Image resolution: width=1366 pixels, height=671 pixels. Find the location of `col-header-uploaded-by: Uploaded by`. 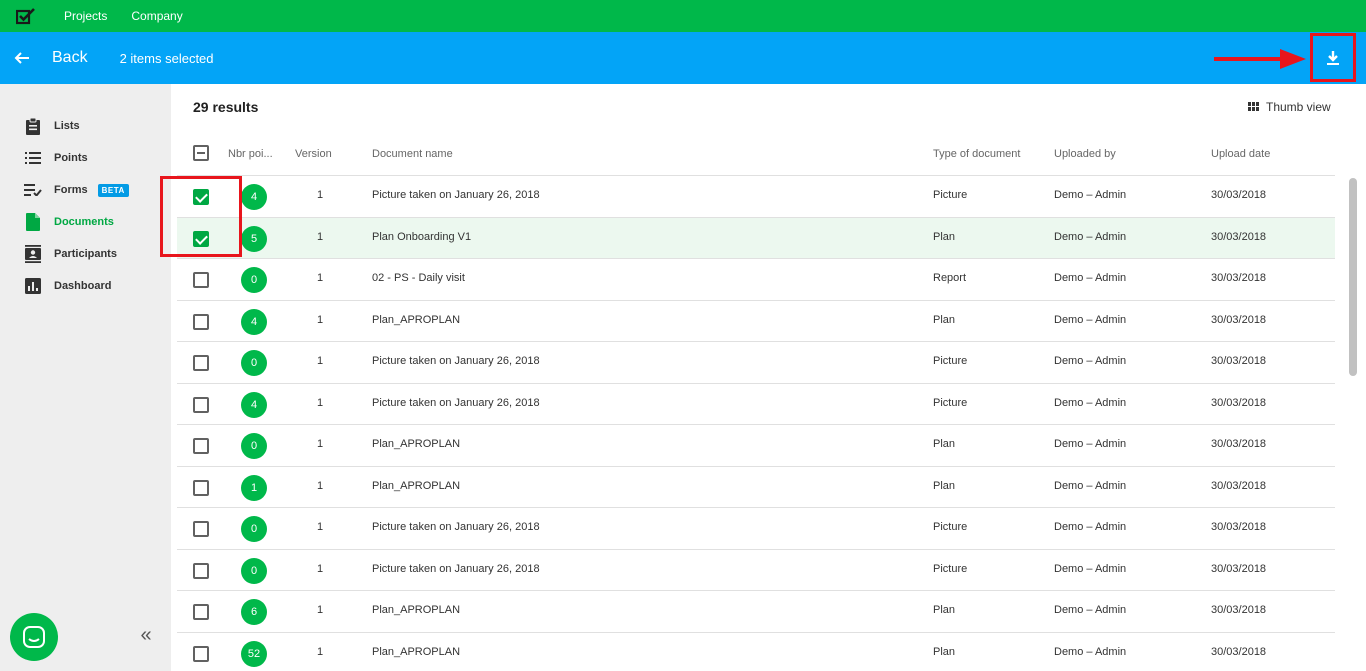

col-header-uploaded-by: Uploaded by is located at coordinates (1085, 154).